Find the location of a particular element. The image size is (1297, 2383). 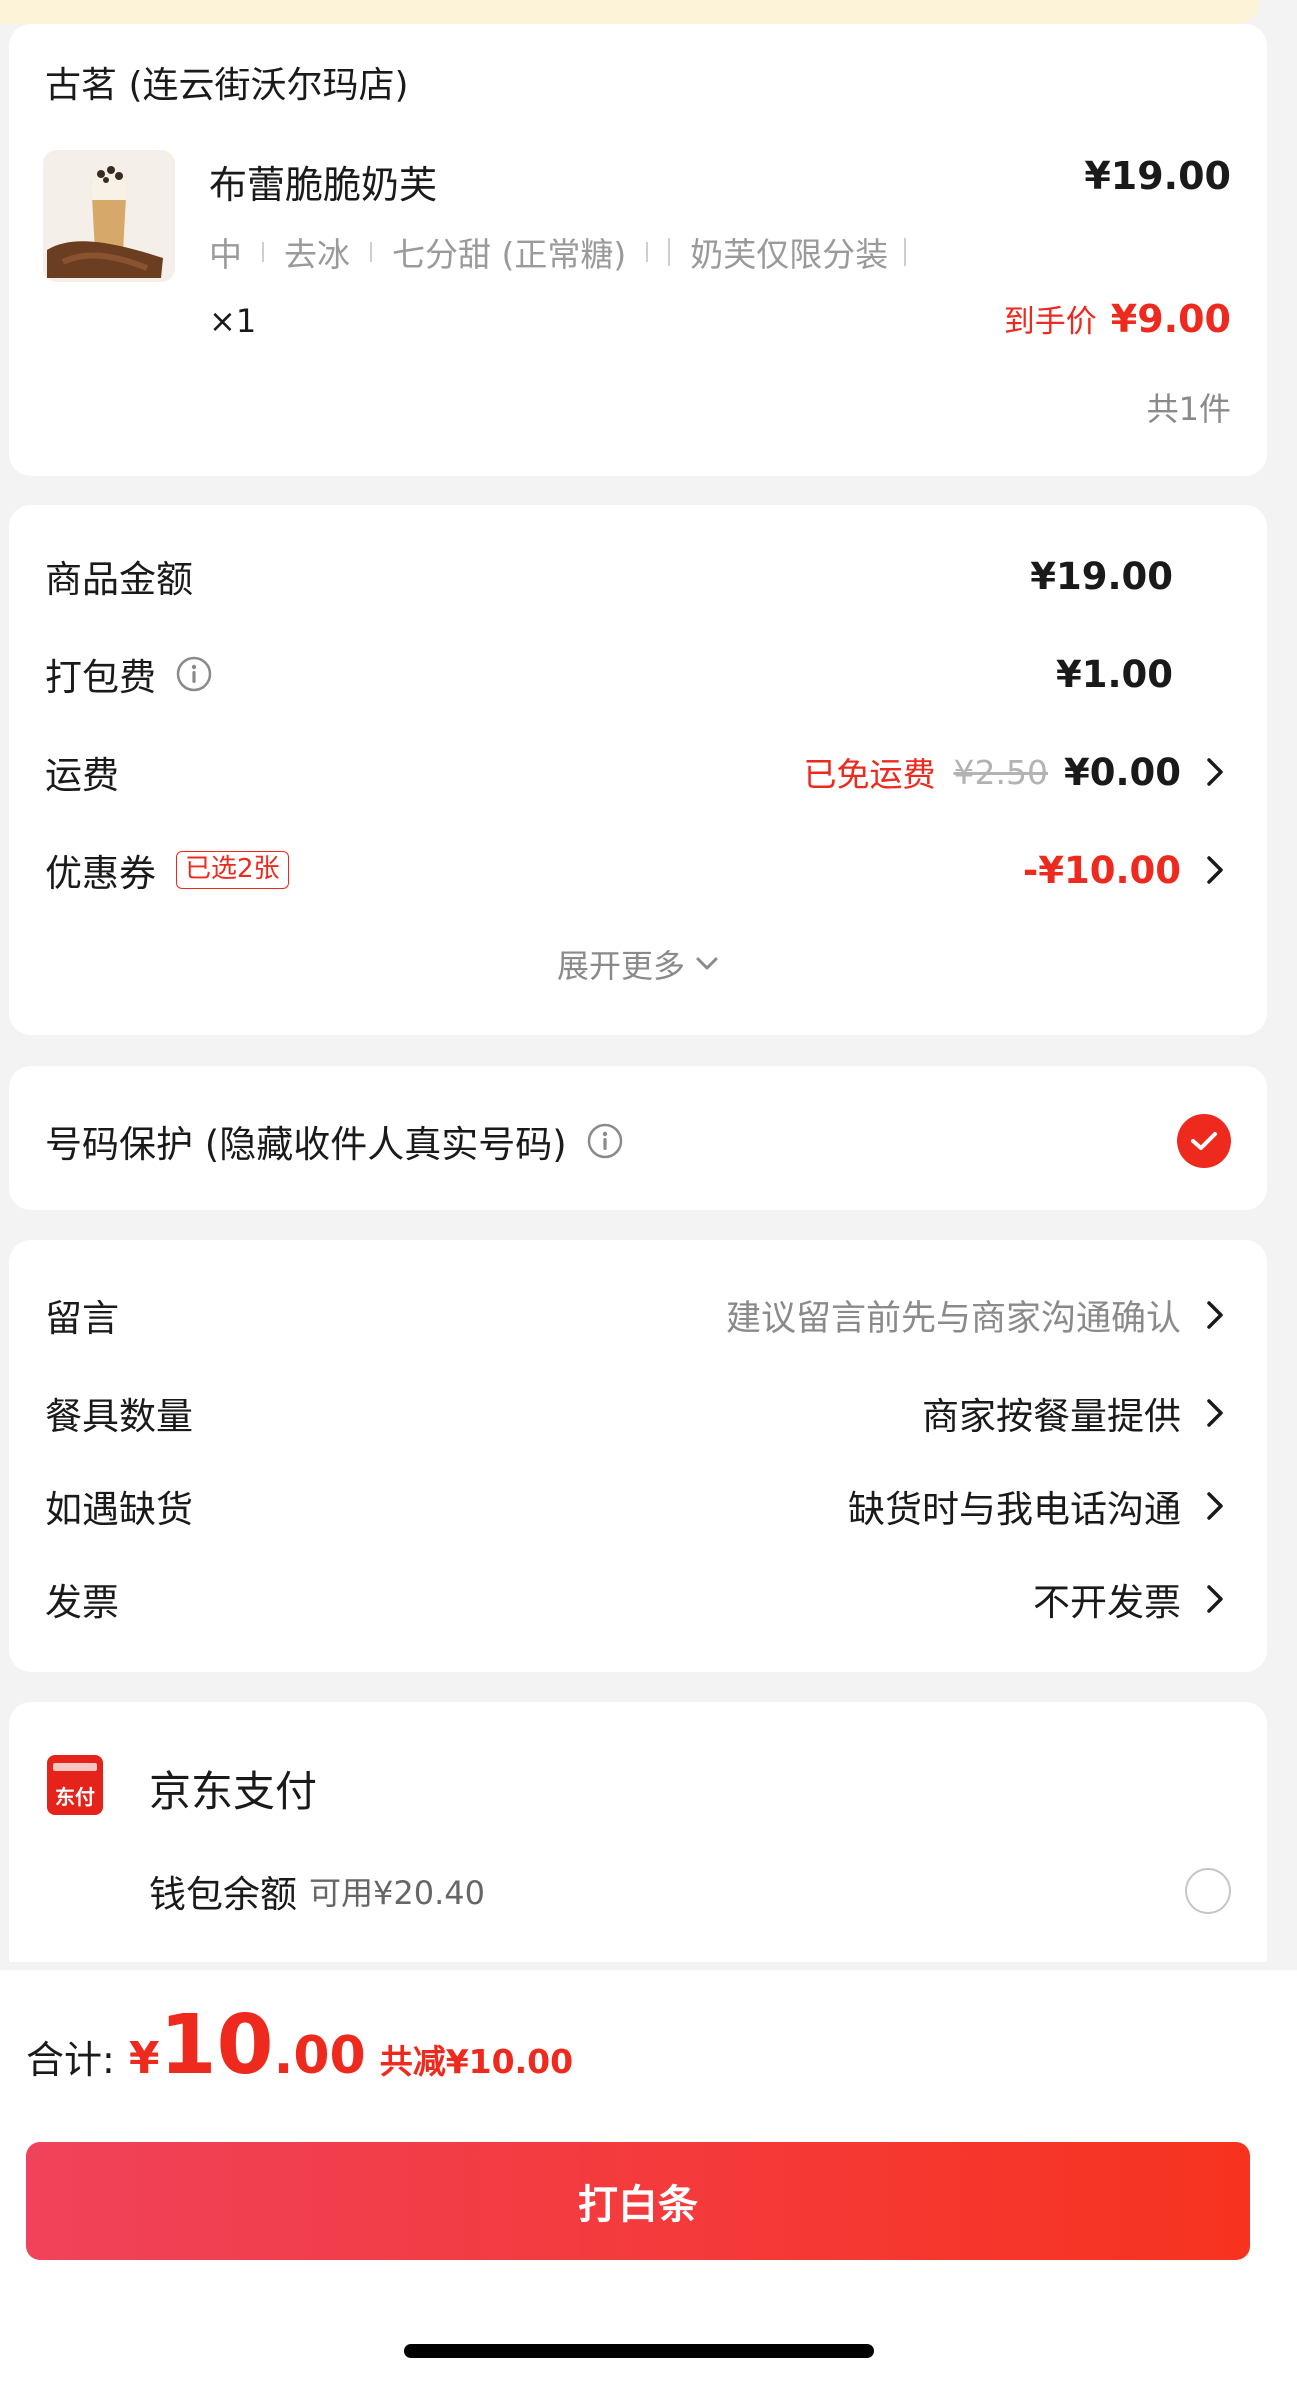

product-quantity: ×1 is located at coordinates (233, 321).